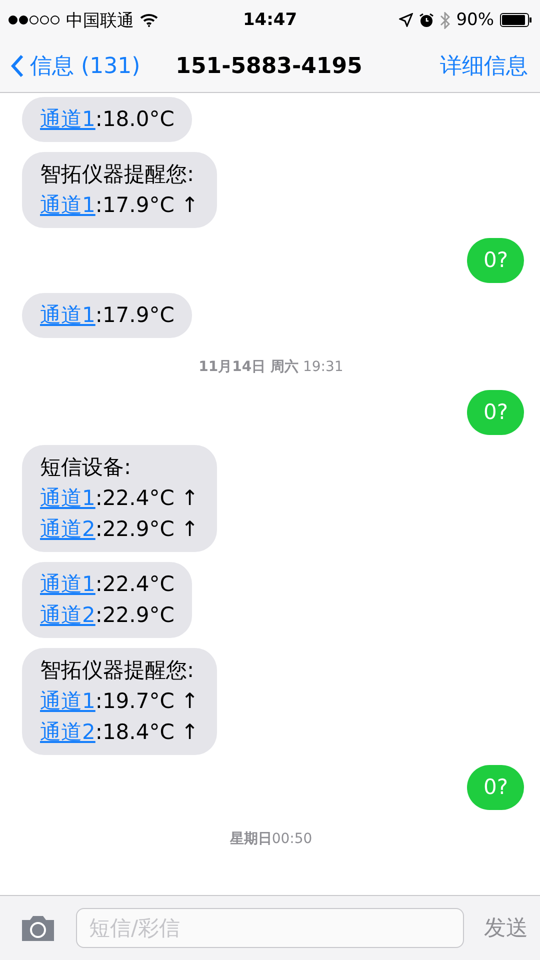 Image resolution: width=540 pixels, height=960 pixels. What do you see at coordinates (269, 66) in the screenshot?
I see `contact-title: 151-5883-4195` at bounding box center [269, 66].